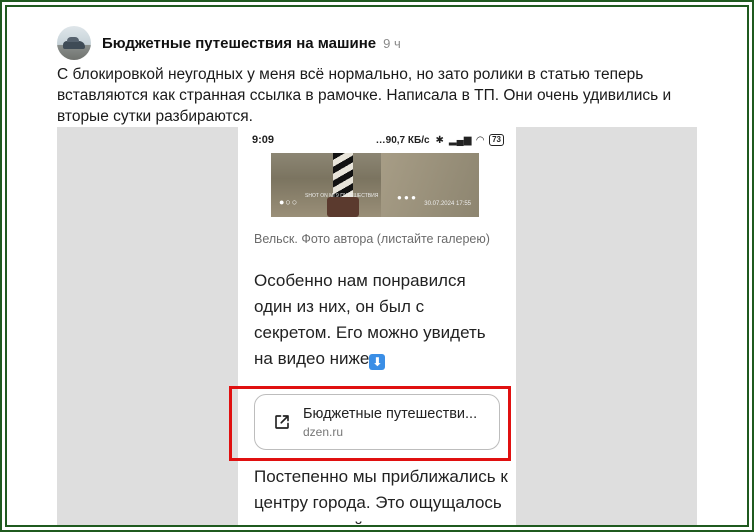 The width and height of the screenshot is (754, 532). What do you see at coordinates (460, 140) in the screenshot?
I see `signal-icon: ▂▄▆` at bounding box center [460, 140].